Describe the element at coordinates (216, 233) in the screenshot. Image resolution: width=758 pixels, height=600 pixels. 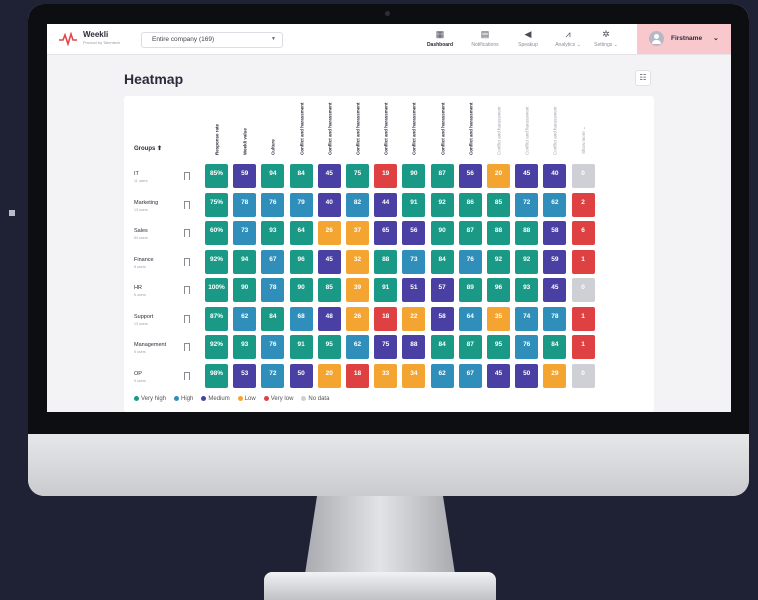
I see `heatmap-cell: 60%` at that location.